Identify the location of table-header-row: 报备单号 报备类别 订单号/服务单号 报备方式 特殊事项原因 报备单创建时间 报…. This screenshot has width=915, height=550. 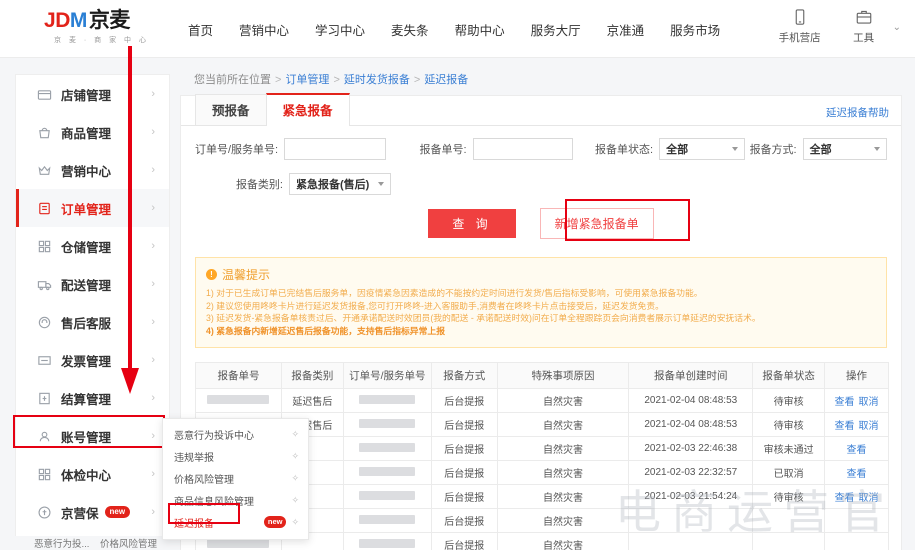
(542, 375).